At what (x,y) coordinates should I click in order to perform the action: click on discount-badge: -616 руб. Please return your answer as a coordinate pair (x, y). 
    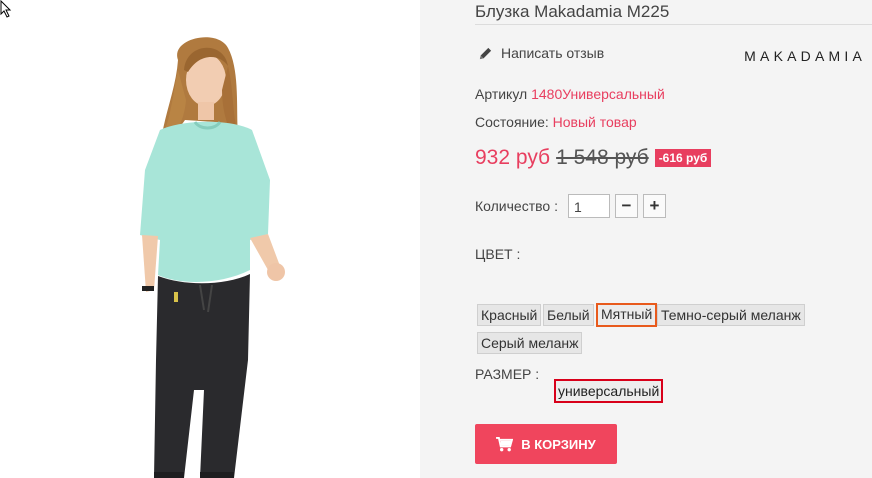
    Looking at the image, I should click on (683, 158).